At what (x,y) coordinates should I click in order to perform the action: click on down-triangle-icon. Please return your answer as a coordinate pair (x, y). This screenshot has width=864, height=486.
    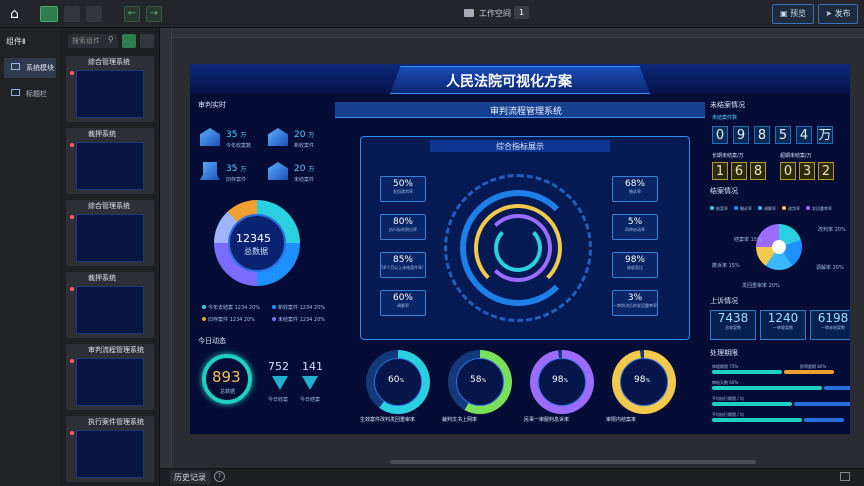
    Looking at the image, I should click on (310, 383).